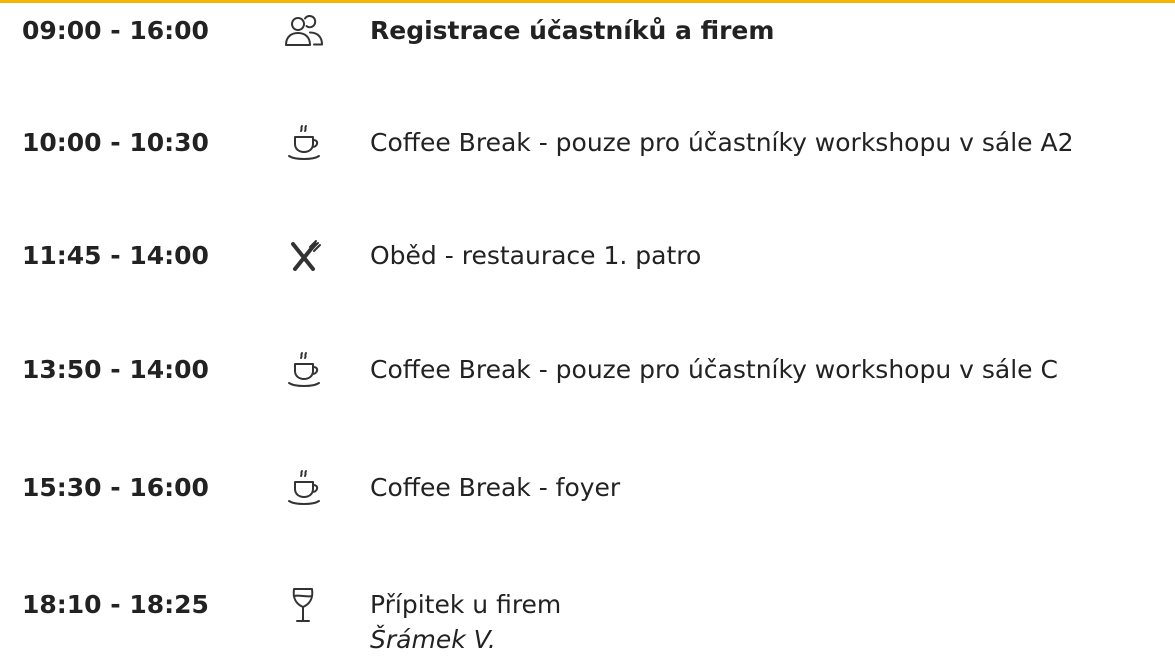 This screenshot has height=671, width=1175. I want to click on agenda-time: 11:45 - 14:00, so click(115, 255).